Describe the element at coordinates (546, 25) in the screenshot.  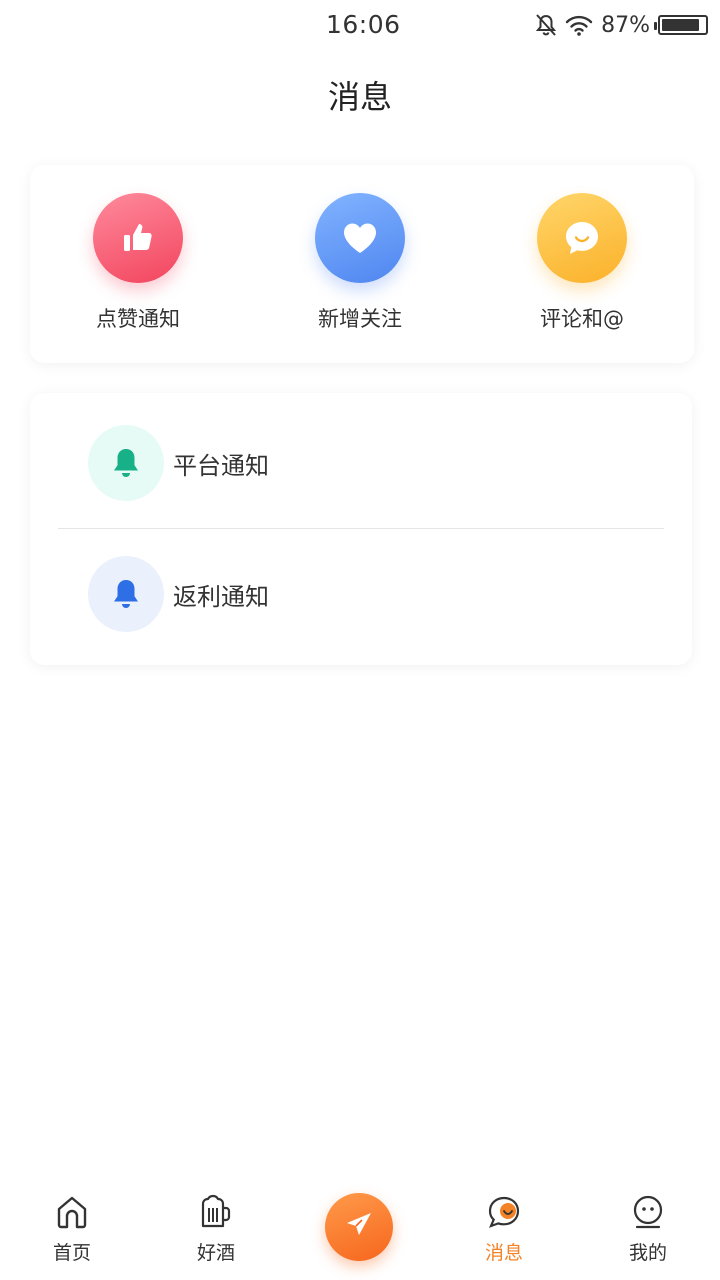
I see `bell-off-icon` at that location.